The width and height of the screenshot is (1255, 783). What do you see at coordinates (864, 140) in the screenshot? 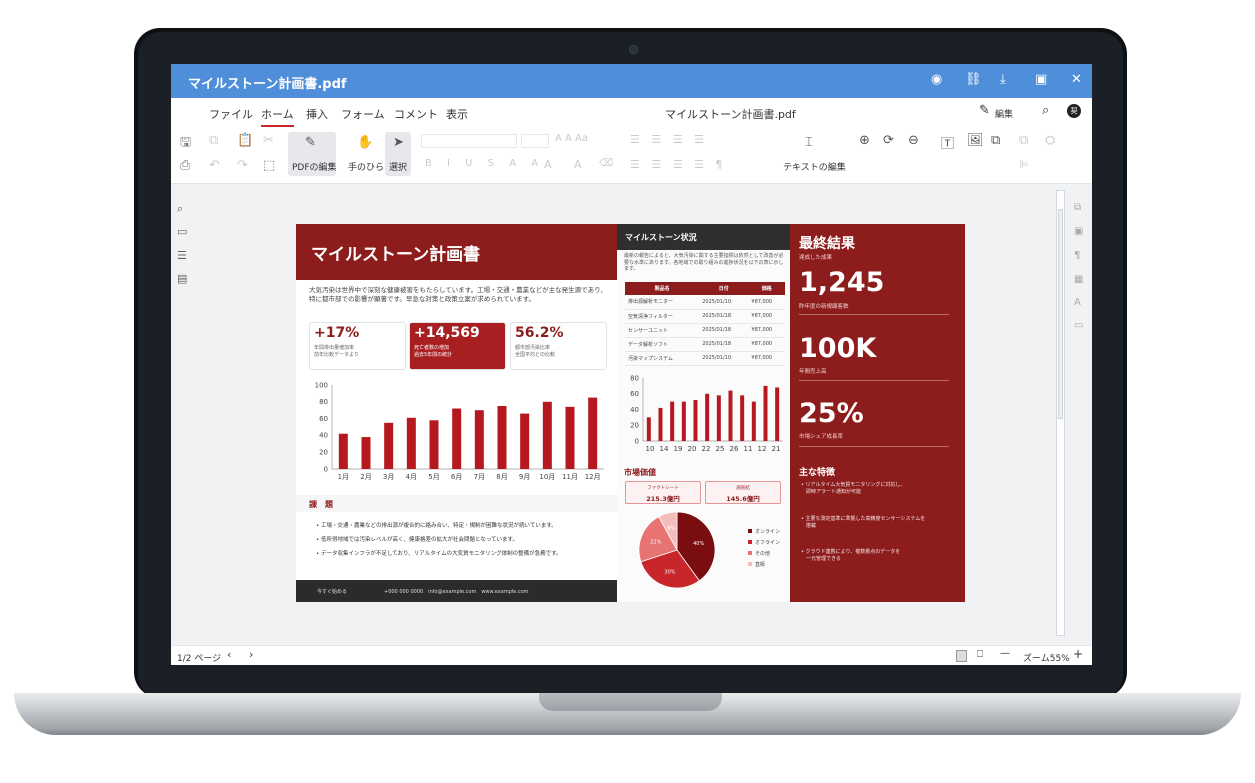
I see `insert-page-icon: ⊕` at bounding box center [864, 140].